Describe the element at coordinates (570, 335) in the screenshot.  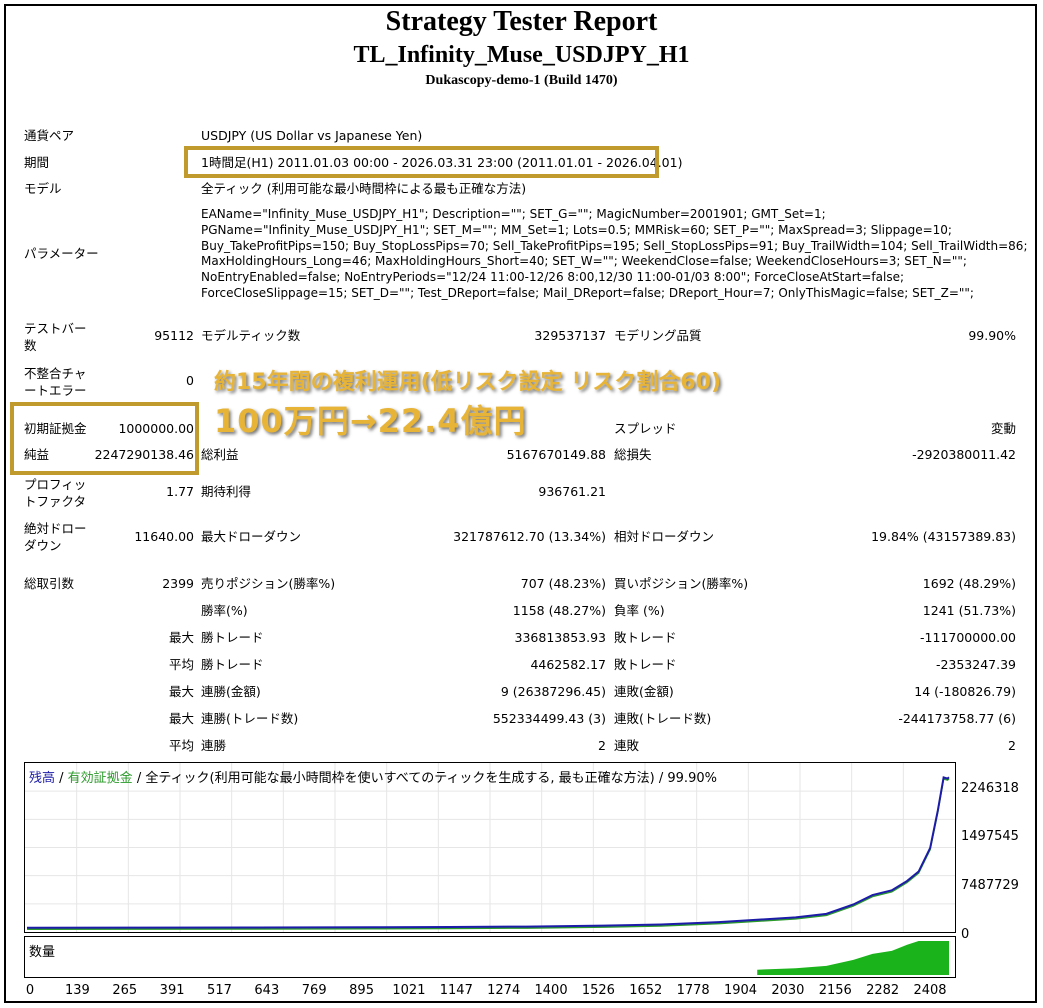
I see `ticks-value: 329537137` at that location.